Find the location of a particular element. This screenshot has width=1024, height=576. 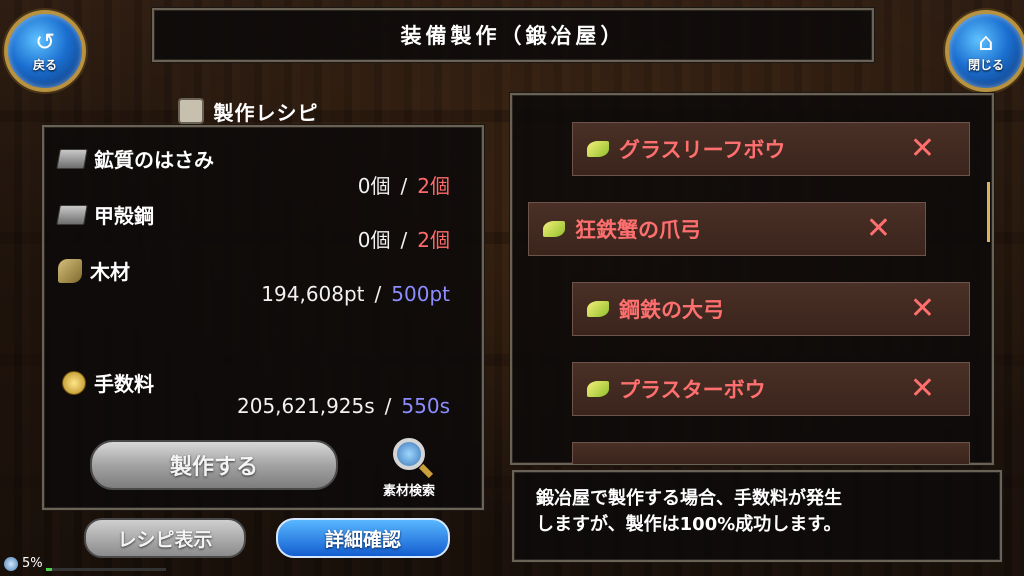

item-name: 狂鉄蟹の爪弓 is located at coordinates (638, 230).